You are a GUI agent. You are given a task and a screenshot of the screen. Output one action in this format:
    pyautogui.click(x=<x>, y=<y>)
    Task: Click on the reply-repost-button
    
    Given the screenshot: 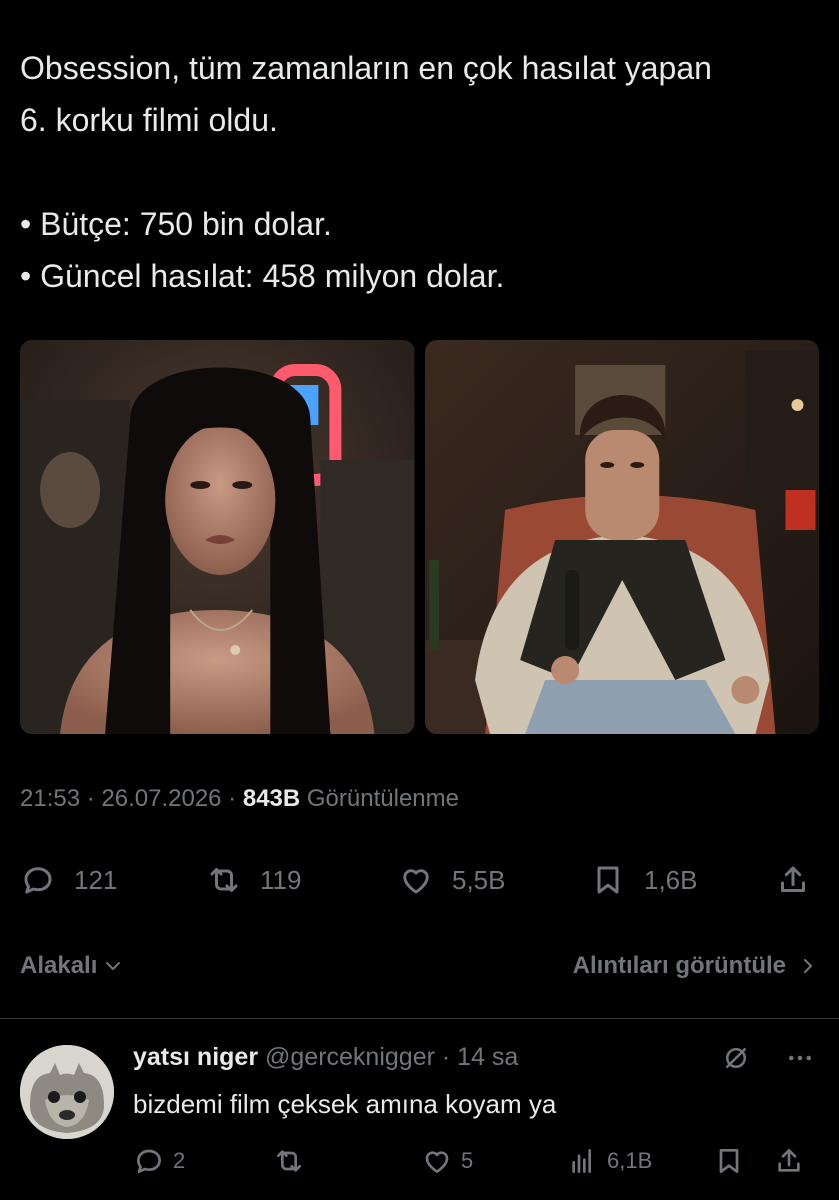 What is the action you would take?
    pyautogui.click(x=293, y=1161)
    